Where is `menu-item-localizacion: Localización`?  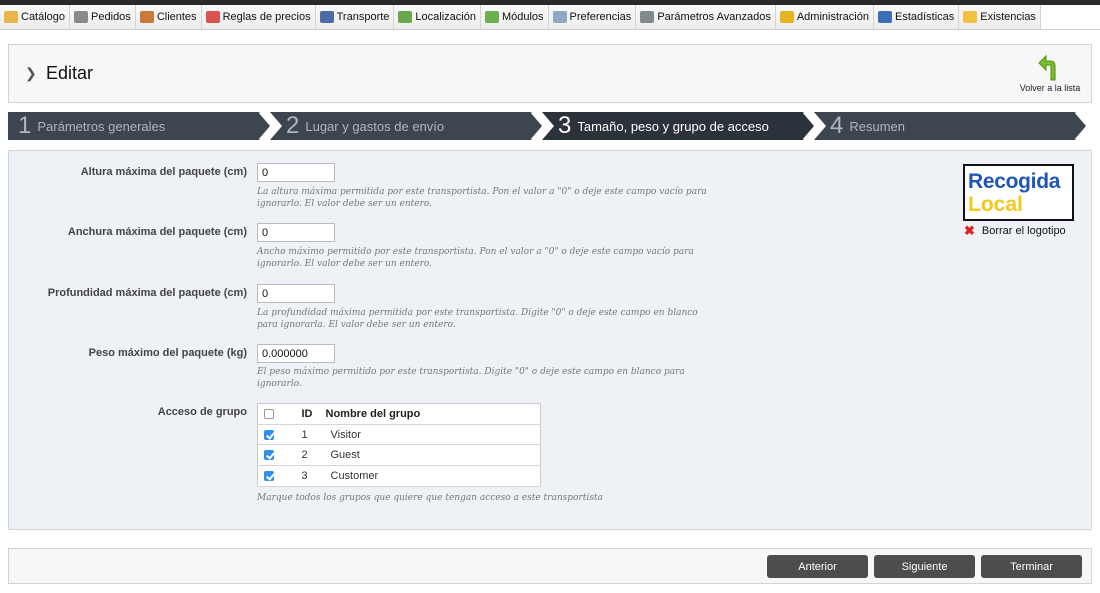
menu-item-localizacion: Localización is located at coordinates (437, 17).